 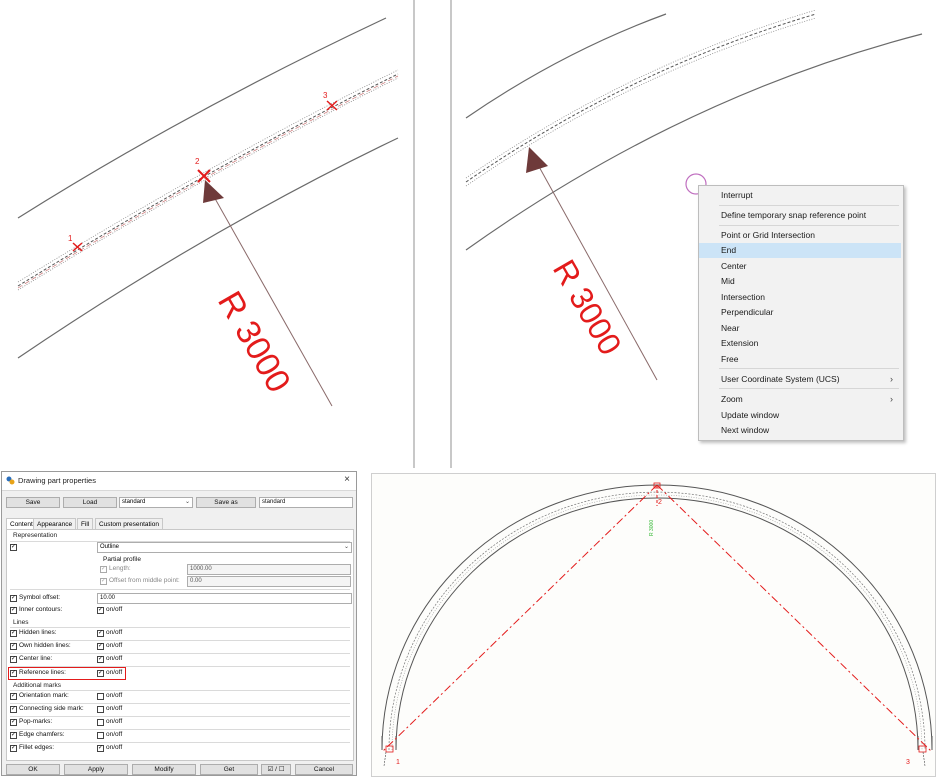 I want to click on symbol-offset-field: 10.00, so click(x=224, y=598).